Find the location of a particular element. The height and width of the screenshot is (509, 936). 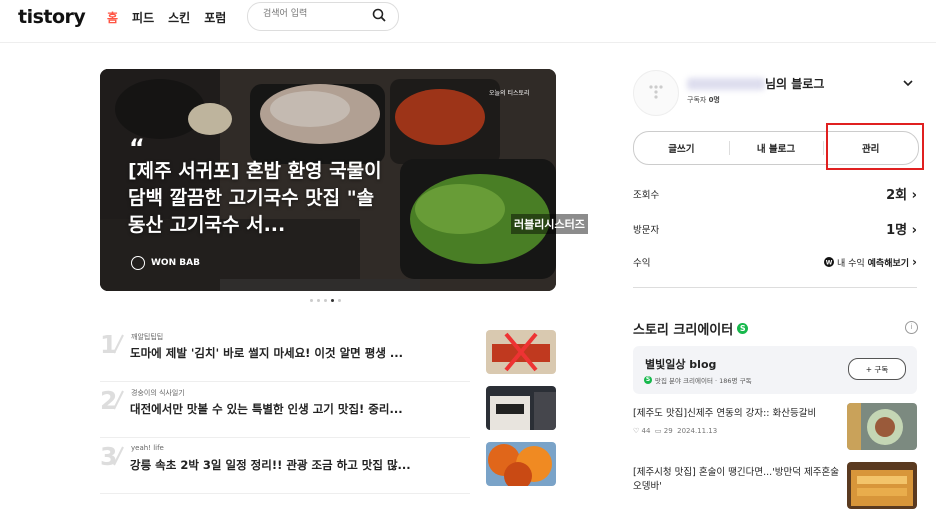

subscriber-count: 구독자 0명 is located at coordinates (703, 100).